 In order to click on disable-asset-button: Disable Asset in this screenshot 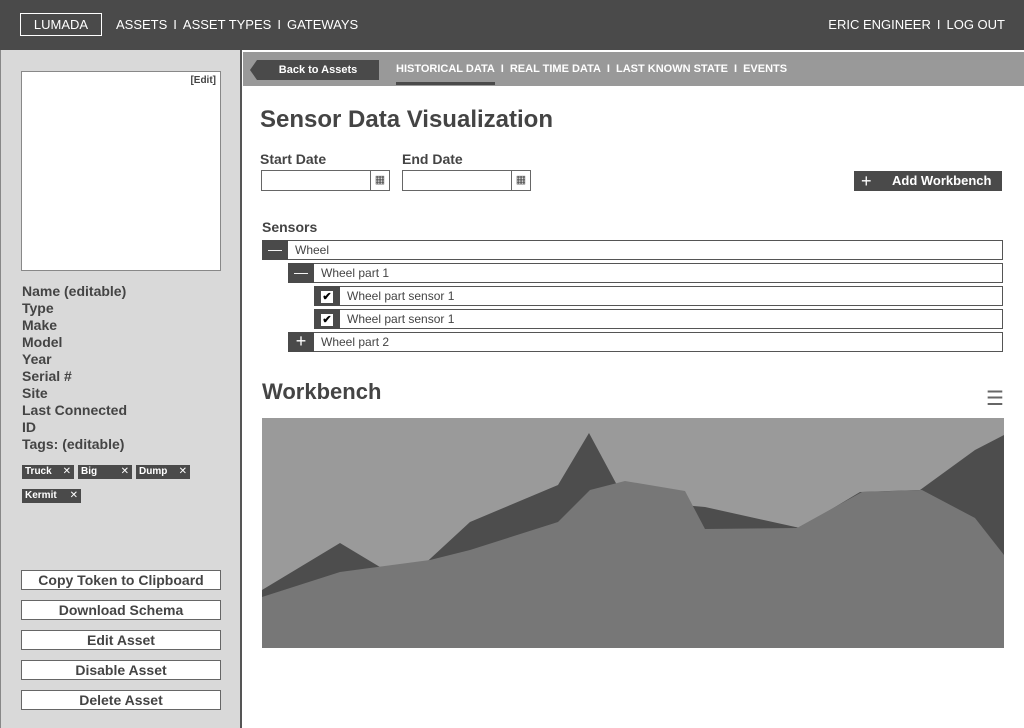, I will do `click(121, 670)`.